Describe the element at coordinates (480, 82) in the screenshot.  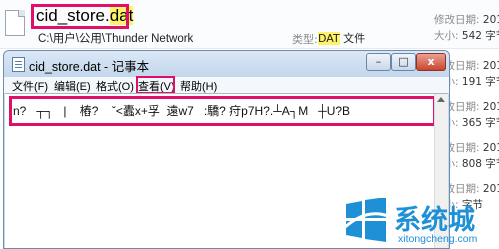
I see `side-info-value: 191 字节` at that location.